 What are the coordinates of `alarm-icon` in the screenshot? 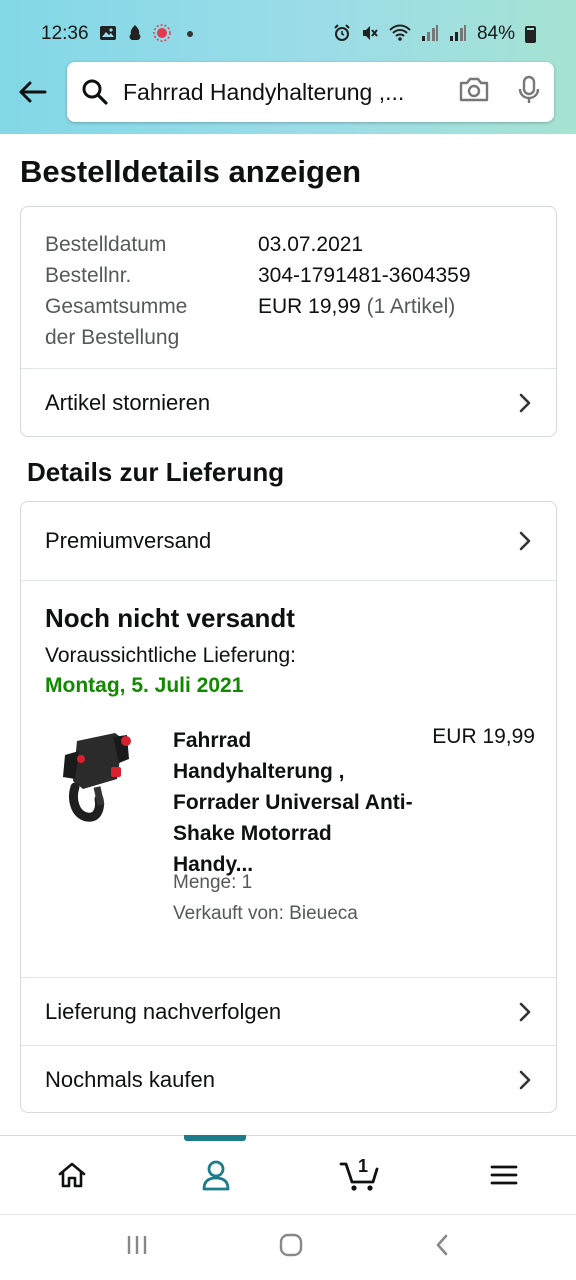 It's located at (342, 34).